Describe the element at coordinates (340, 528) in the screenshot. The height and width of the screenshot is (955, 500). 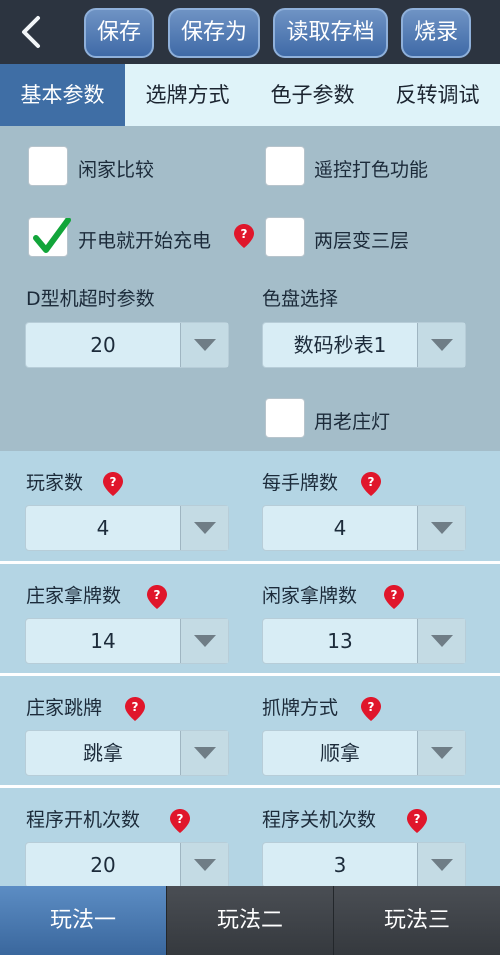
I see `cards-per-hand-value: 4` at that location.